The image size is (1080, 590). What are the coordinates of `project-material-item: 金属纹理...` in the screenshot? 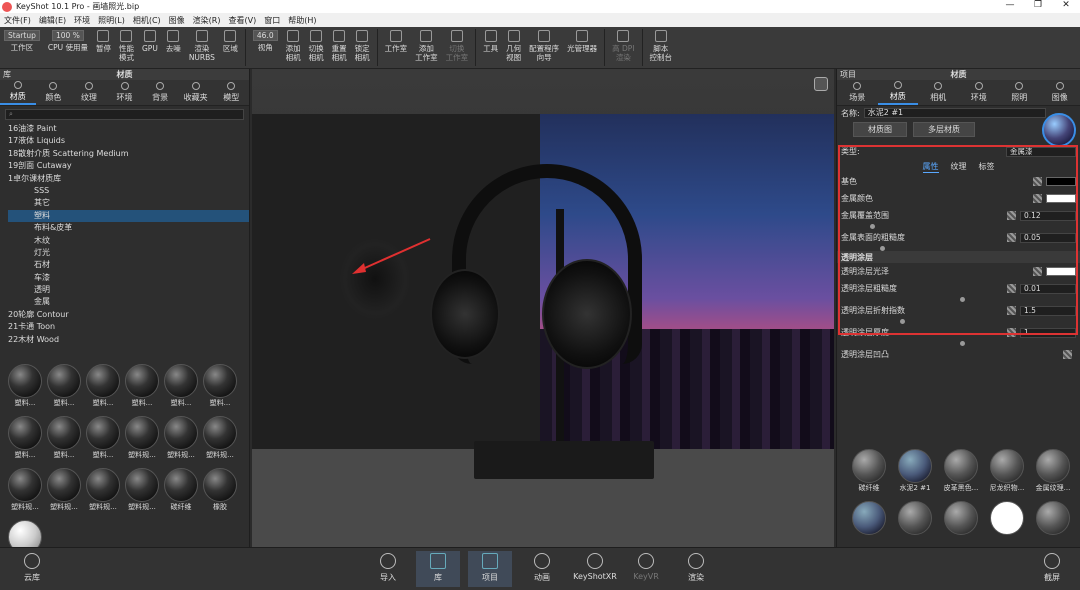 It's located at (1053, 474).